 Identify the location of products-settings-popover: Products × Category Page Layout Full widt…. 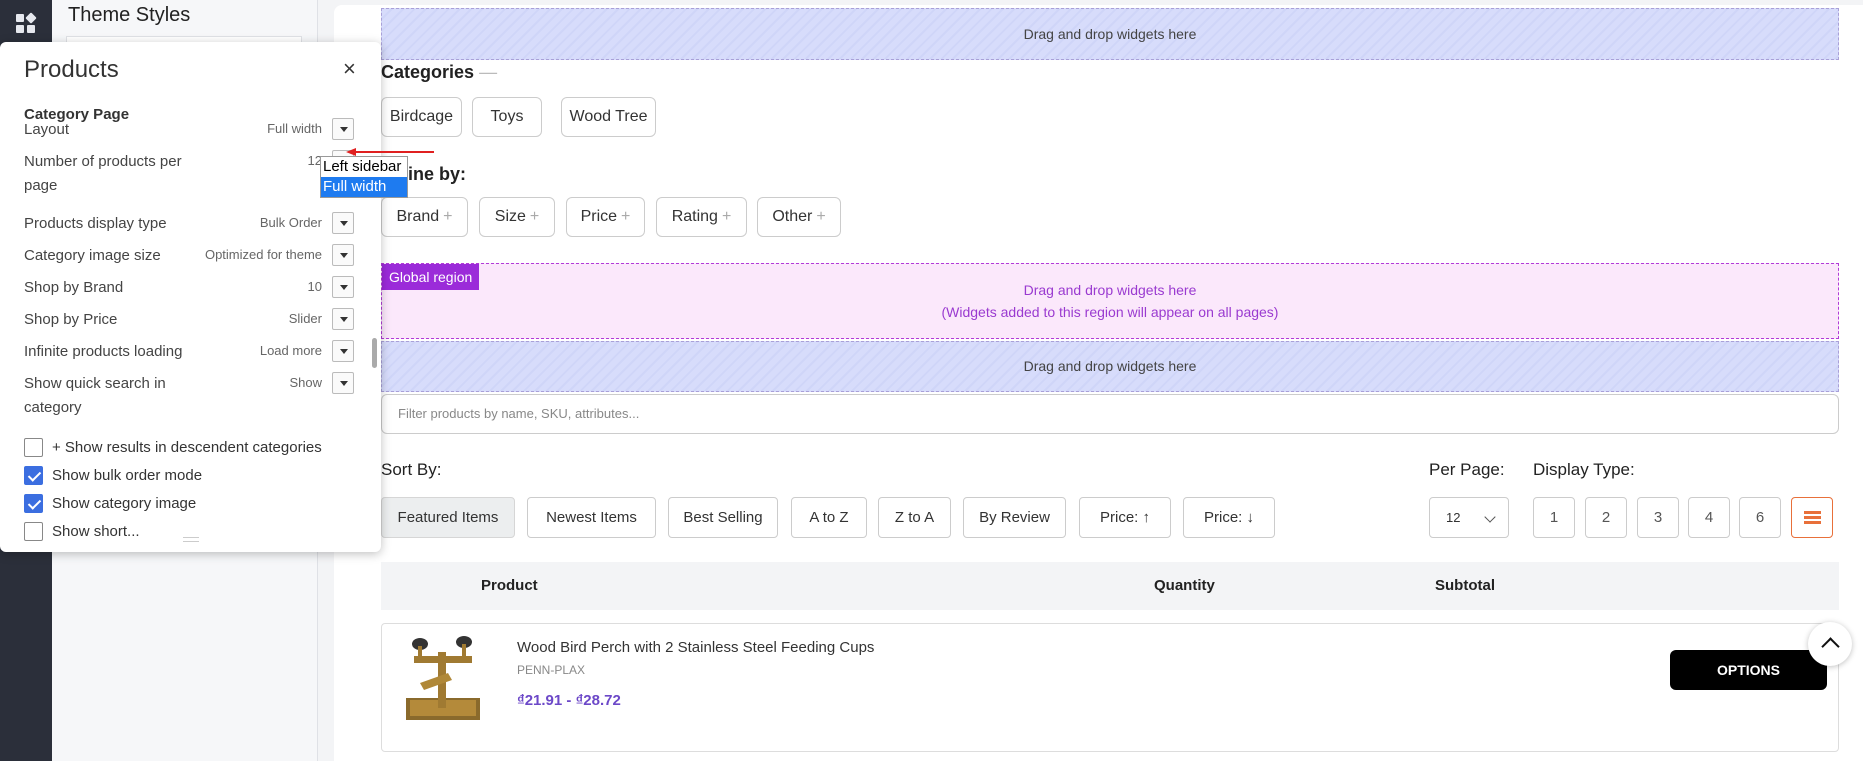
(190, 297).